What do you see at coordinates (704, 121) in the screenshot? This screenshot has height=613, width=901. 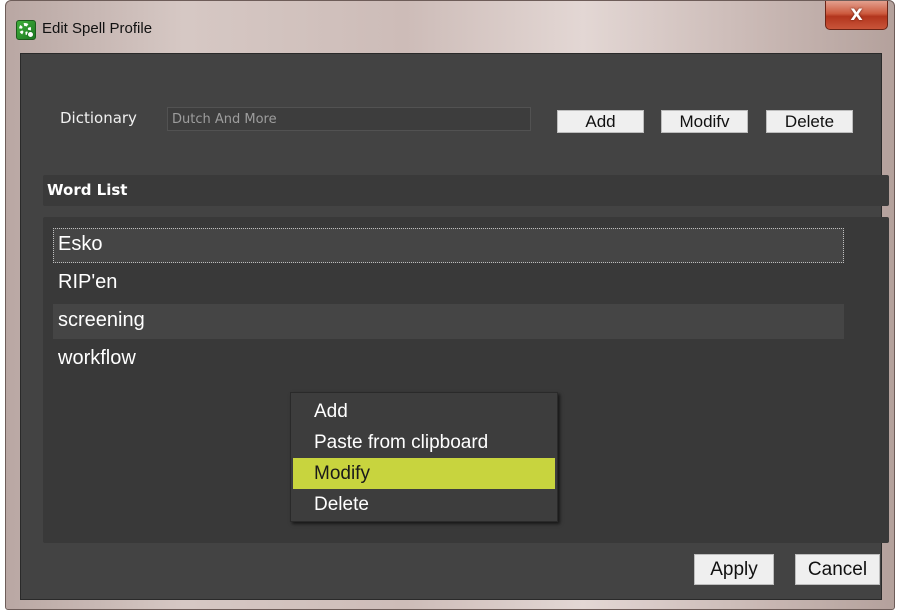 I see `dictionary-modify-button: Modifv` at bounding box center [704, 121].